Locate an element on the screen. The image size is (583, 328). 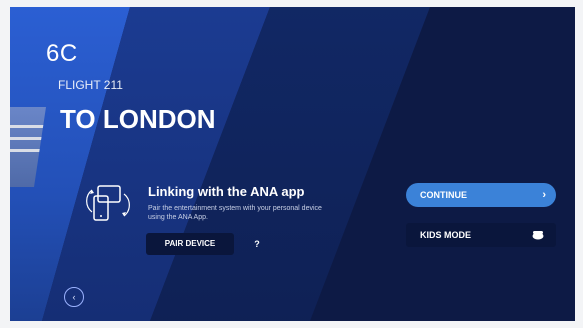
pair-device-button: PAIR DEVICE is located at coordinates (190, 244).